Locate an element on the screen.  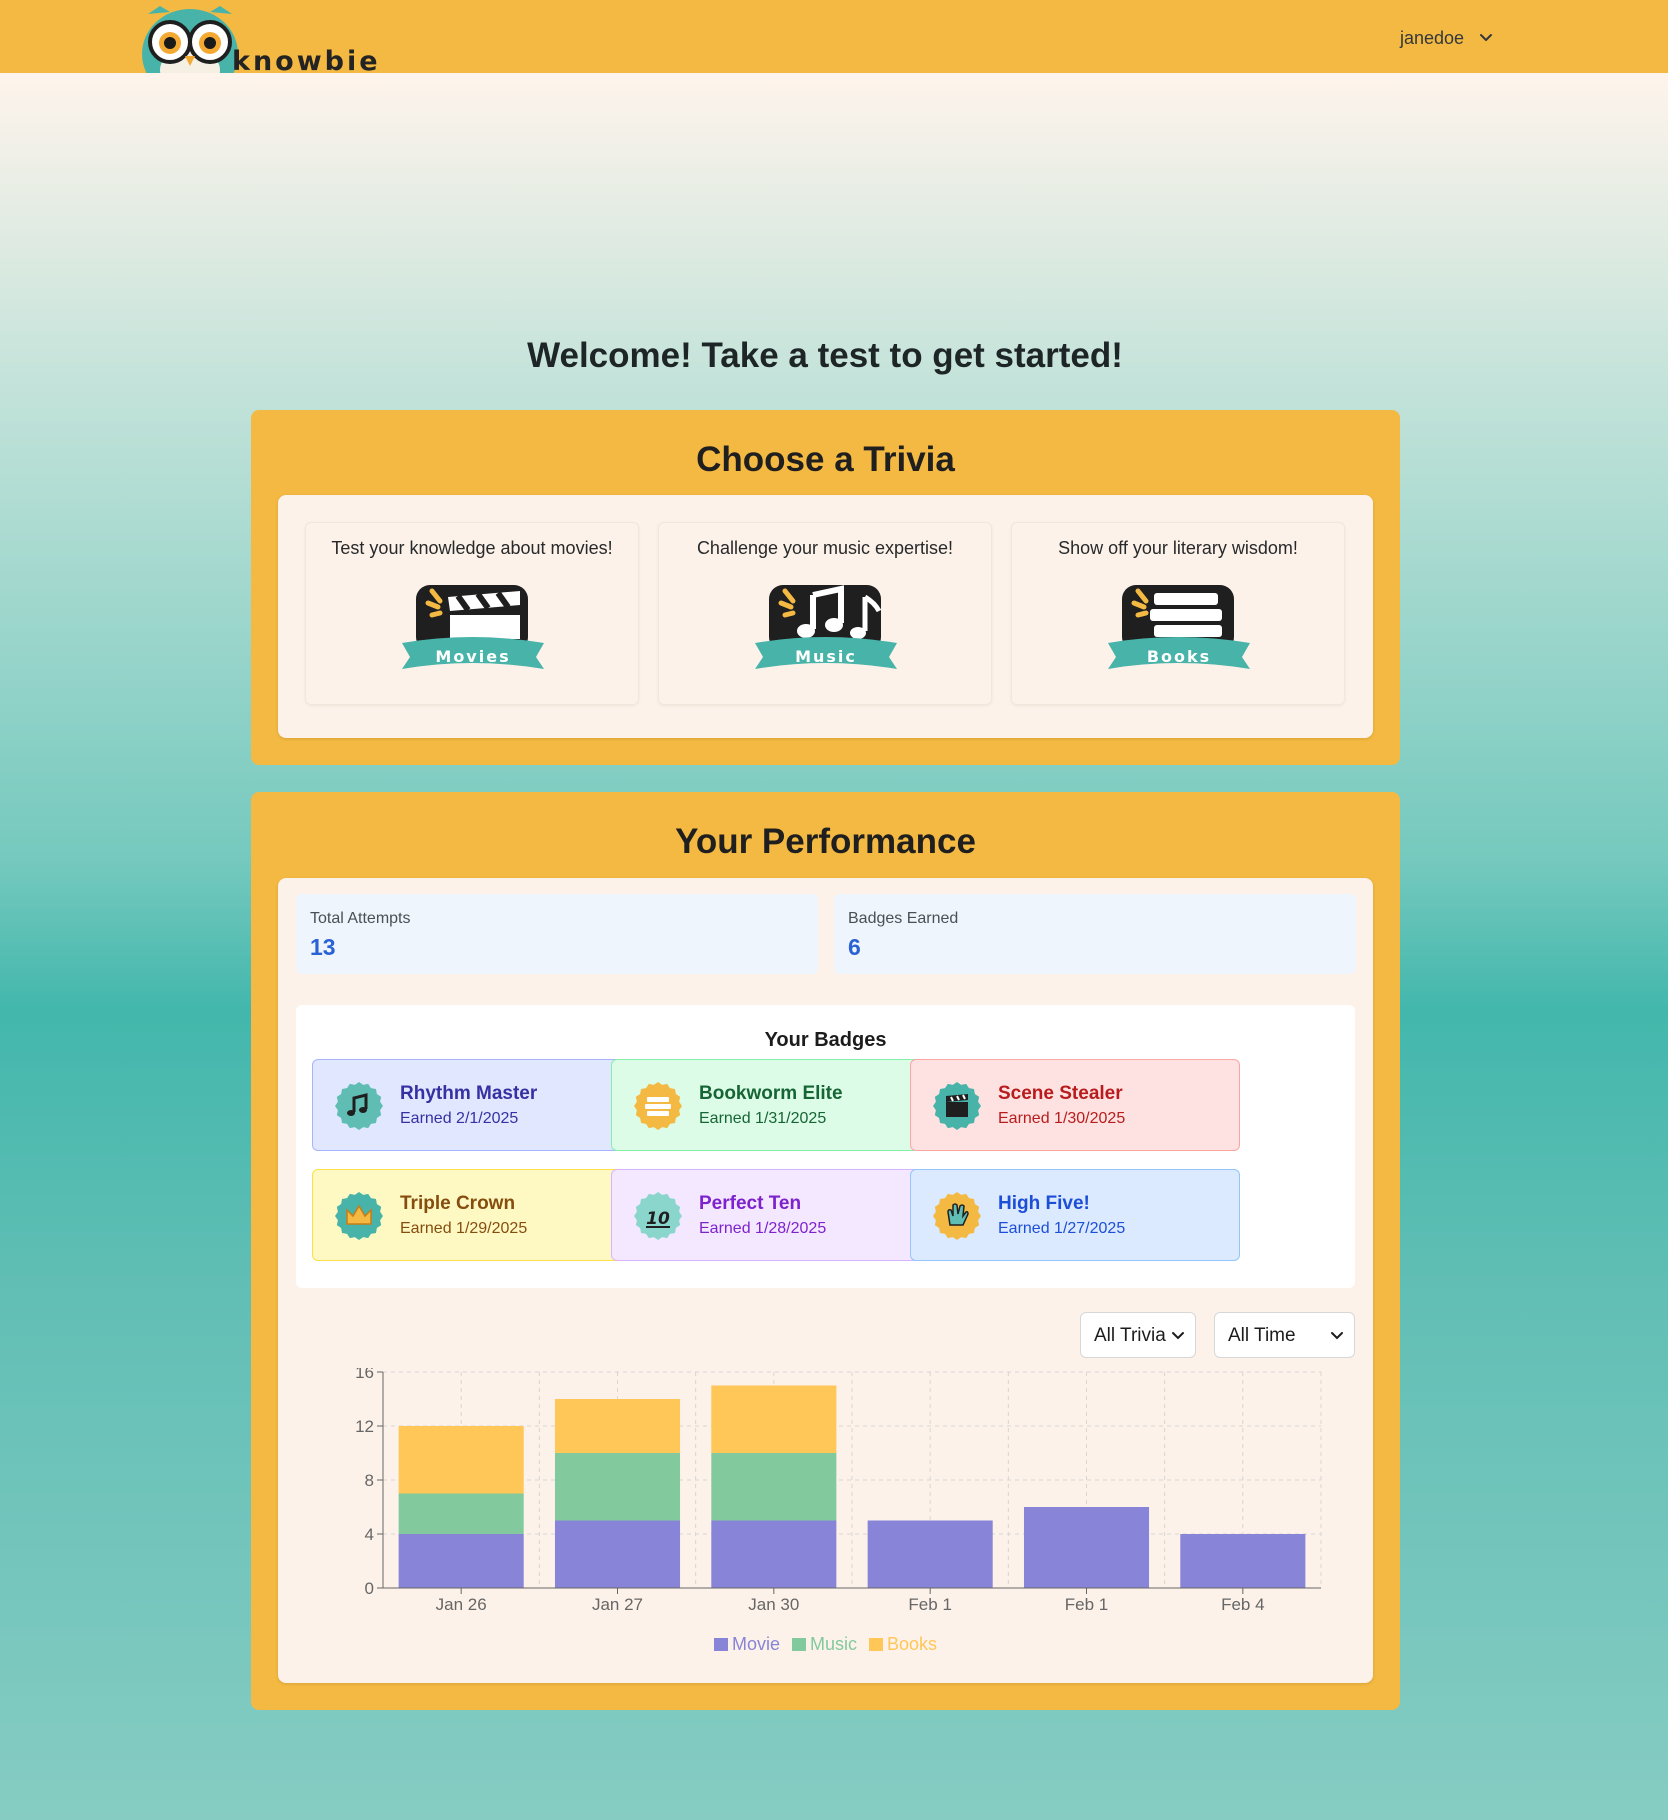
chart-x-tick-label: Jan 26 is located at coordinates (461, 1604).